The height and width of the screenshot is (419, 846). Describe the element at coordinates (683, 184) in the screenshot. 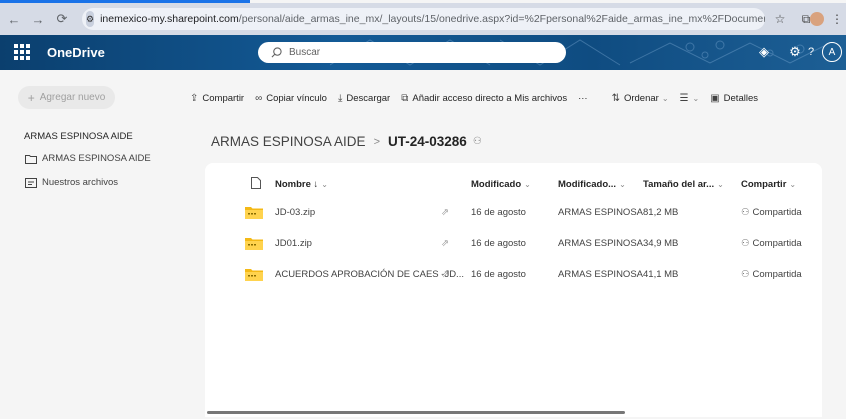

I see `column-size: Tamaño del ar... ⌄` at that location.